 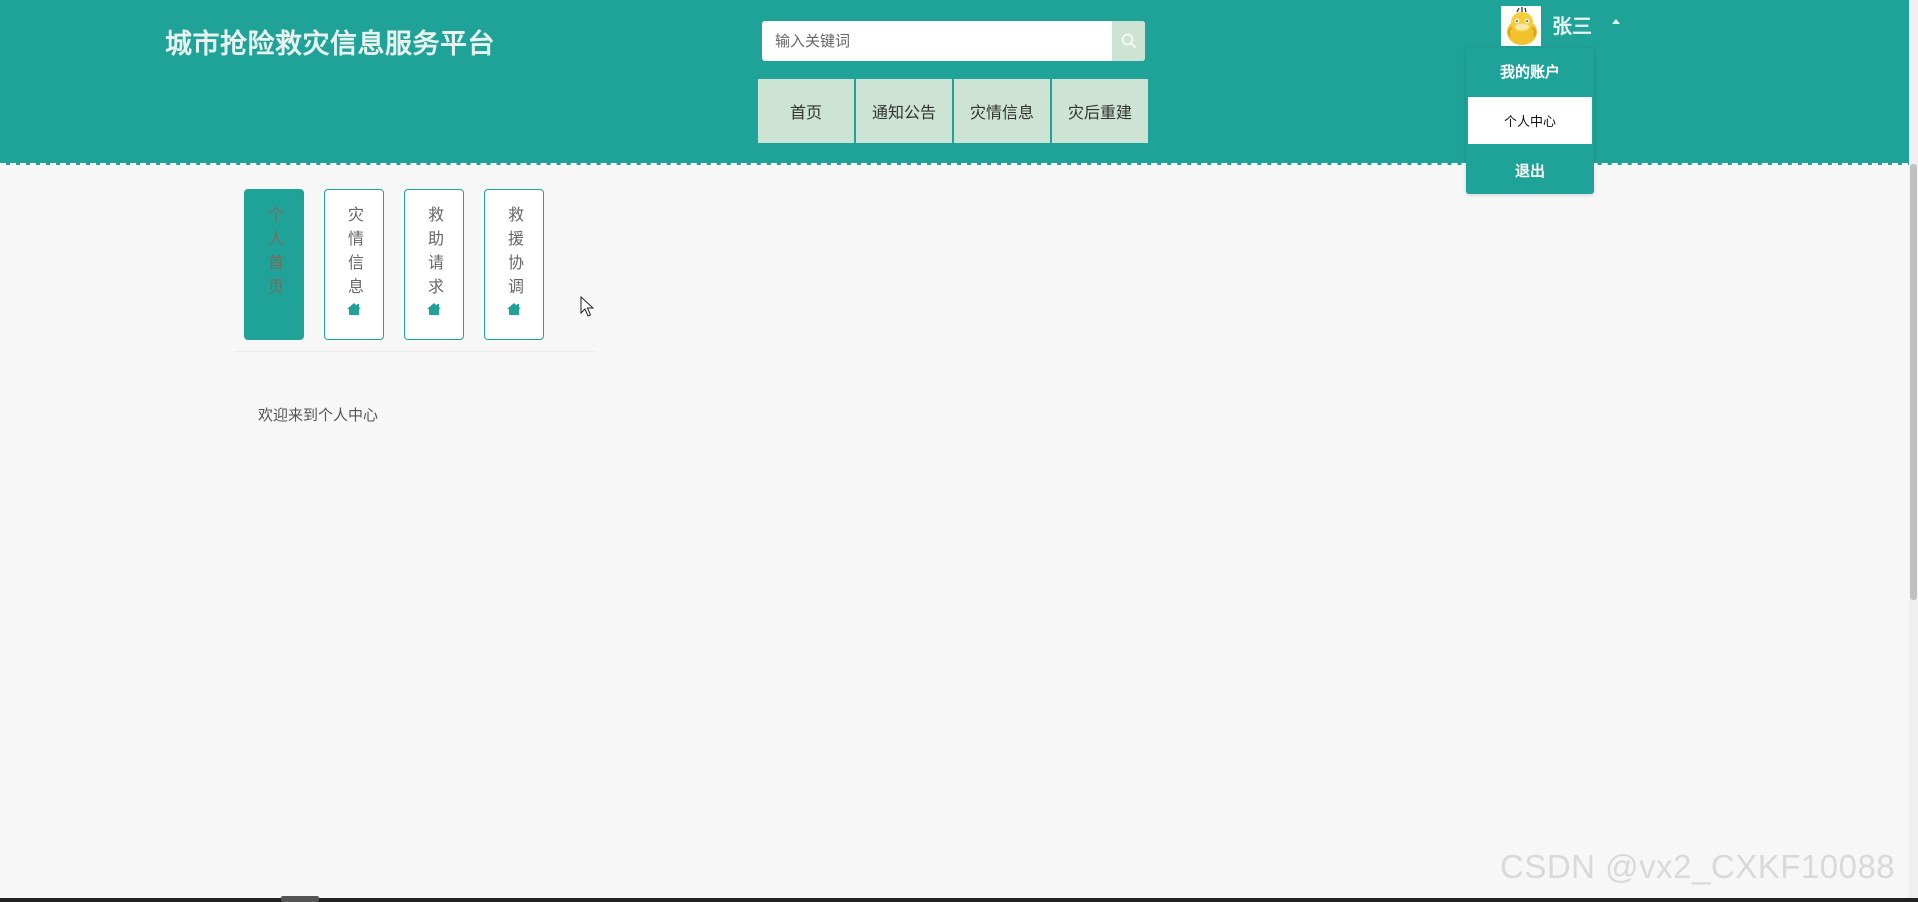 I want to click on nav-item-home: 首页, so click(x=806, y=111).